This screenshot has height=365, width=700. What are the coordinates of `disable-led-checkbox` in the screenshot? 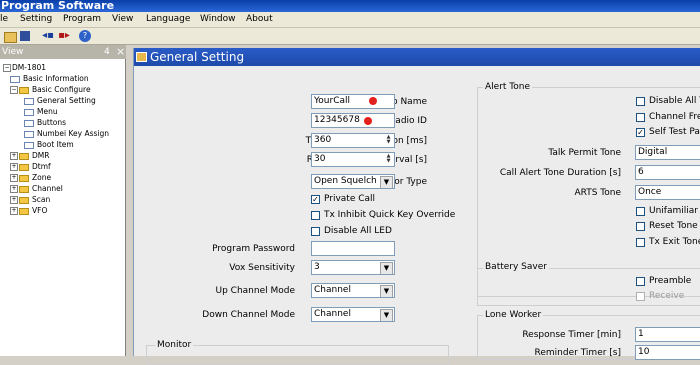 It's located at (315, 231).